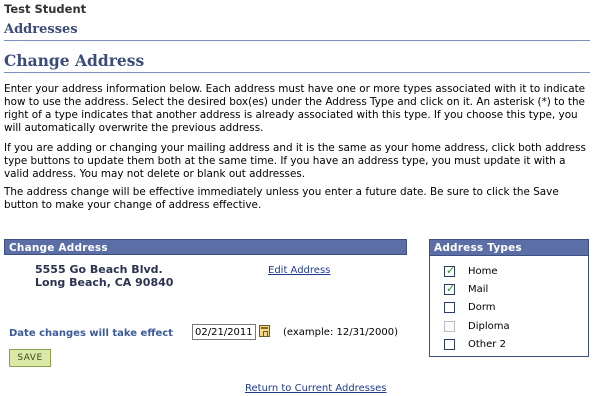  What do you see at coordinates (489, 326) in the screenshot?
I see `address-type-label: Diploma` at bounding box center [489, 326].